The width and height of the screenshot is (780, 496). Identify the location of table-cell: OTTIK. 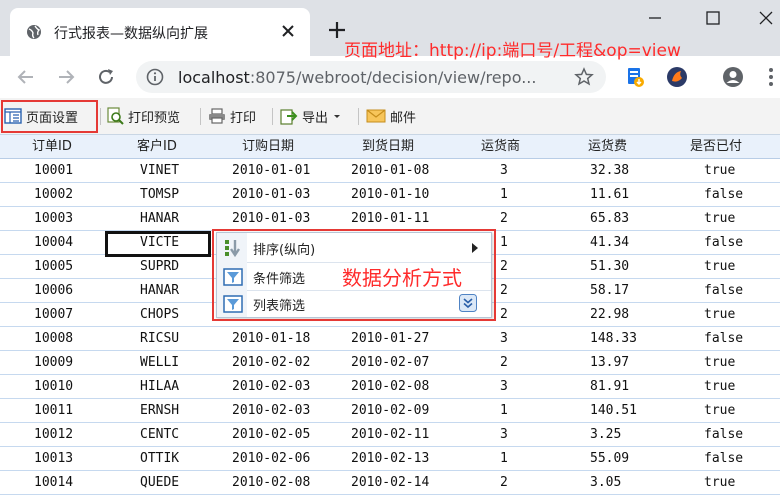
(159, 459).